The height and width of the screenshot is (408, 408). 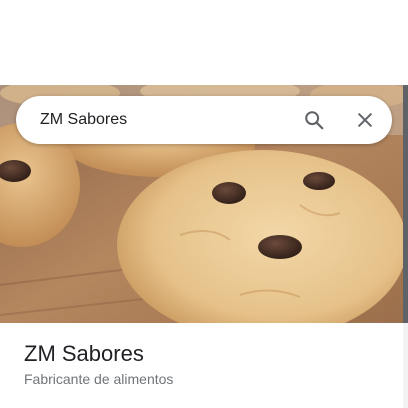 I want to click on search-button, so click(x=314, y=120).